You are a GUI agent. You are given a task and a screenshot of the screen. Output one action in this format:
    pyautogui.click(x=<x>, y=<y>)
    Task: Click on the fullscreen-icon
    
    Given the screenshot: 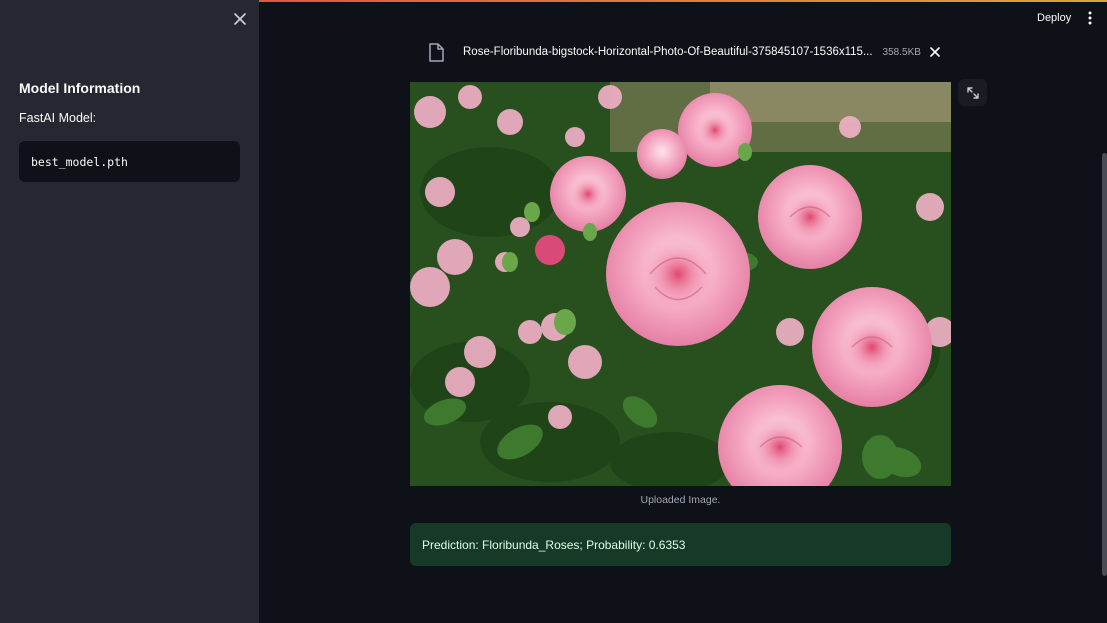 What is the action you would take?
    pyautogui.click(x=972, y=92)
    